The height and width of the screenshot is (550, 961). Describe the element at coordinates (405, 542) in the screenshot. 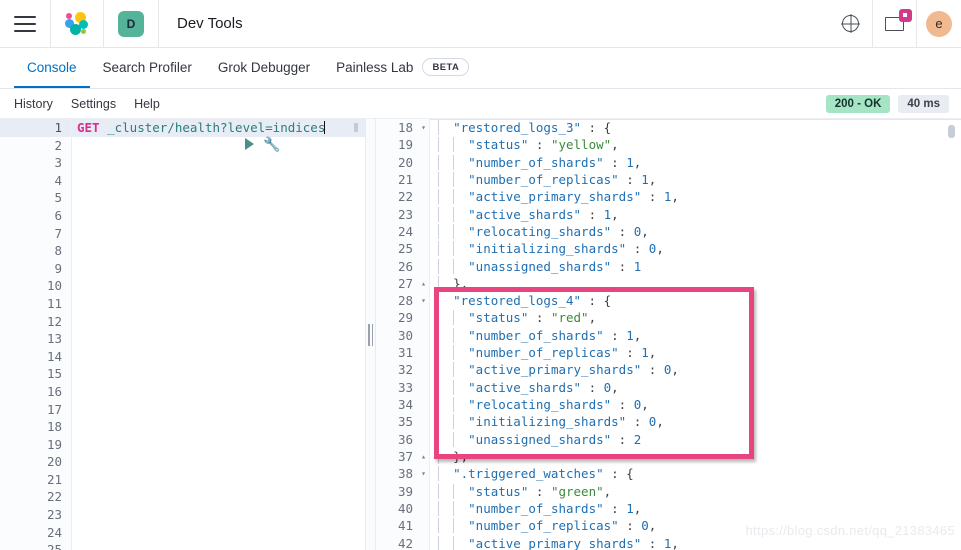

I see `response-line-number: 42` at that location.